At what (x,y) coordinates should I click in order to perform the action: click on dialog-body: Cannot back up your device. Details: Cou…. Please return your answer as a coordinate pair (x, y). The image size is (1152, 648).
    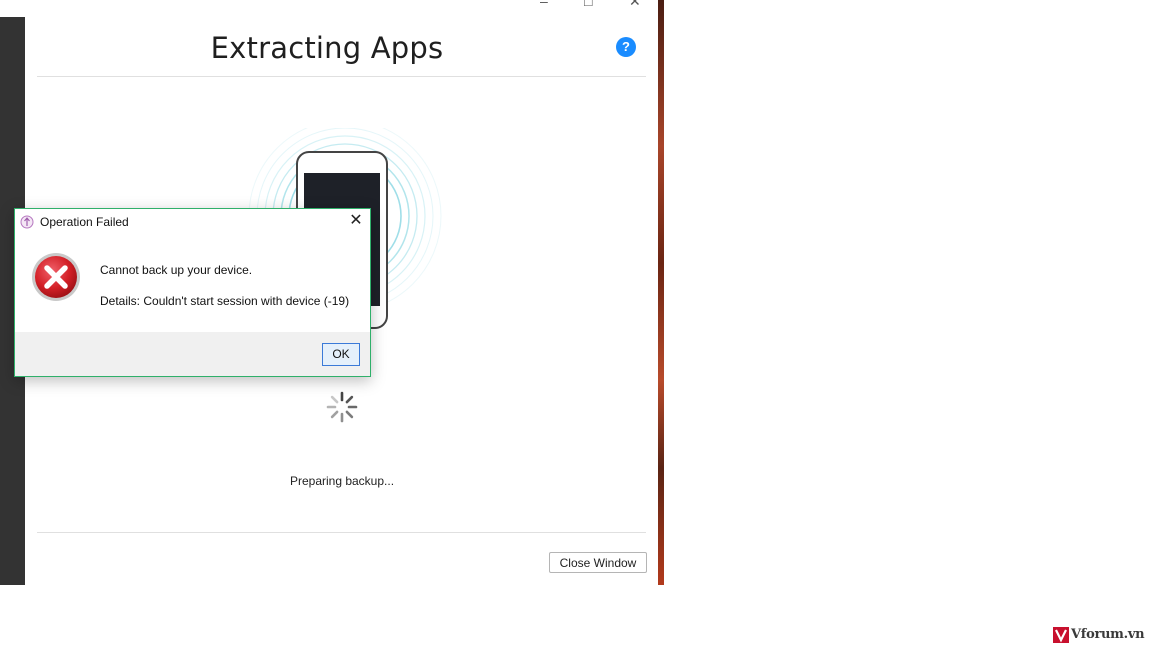
    Looking at the image, I should click on (192, 283).